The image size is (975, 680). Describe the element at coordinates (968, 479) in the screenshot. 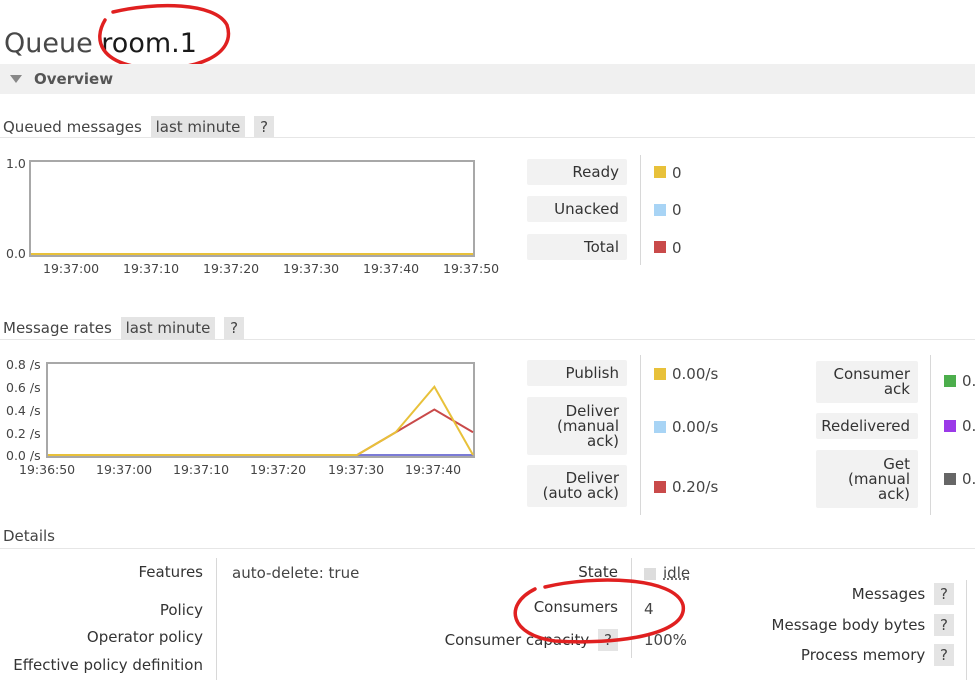

I see `get-manual-value: 0.` at that location.